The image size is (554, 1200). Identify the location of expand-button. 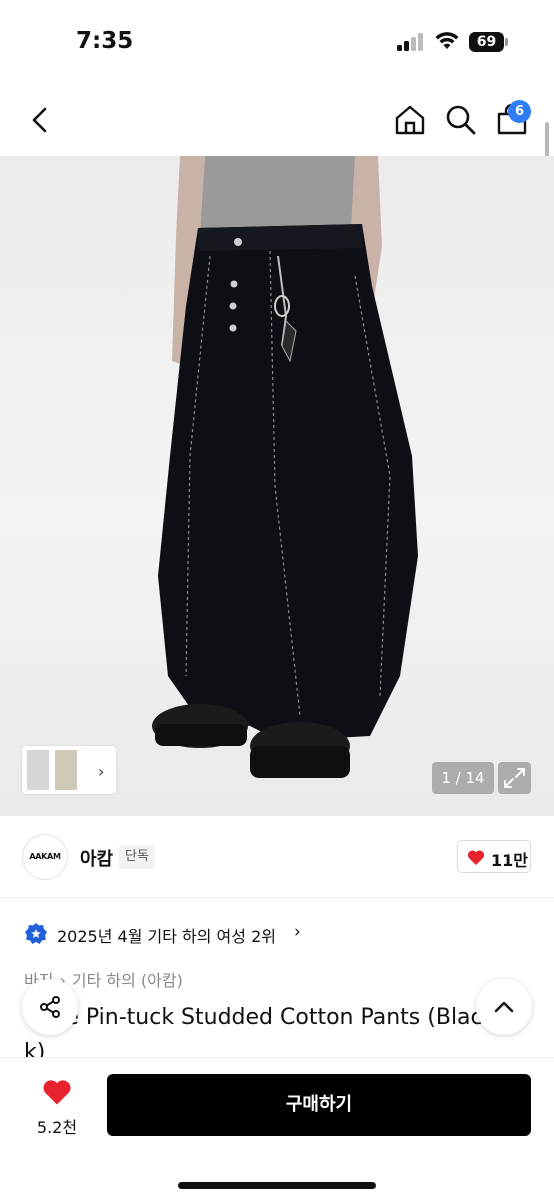
(514, 778).